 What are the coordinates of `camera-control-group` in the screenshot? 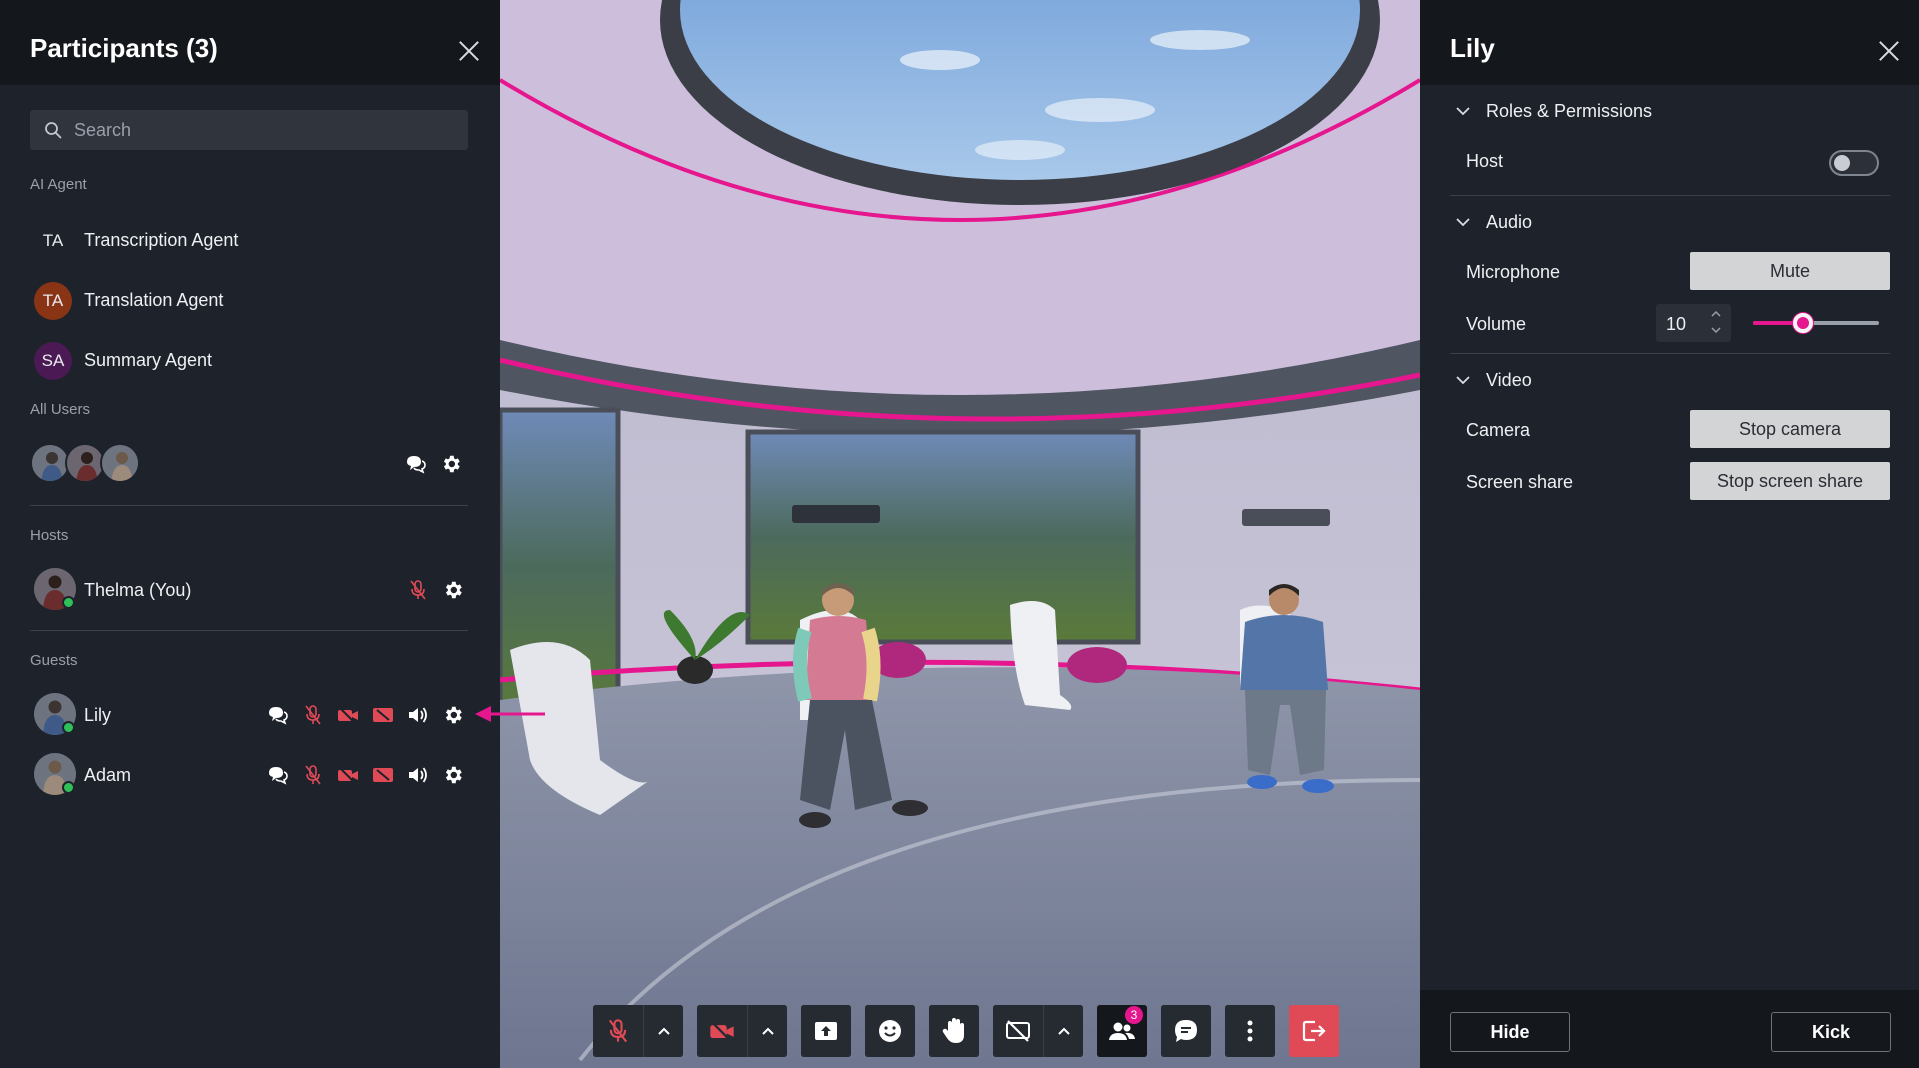 It's located at (742, 1031).